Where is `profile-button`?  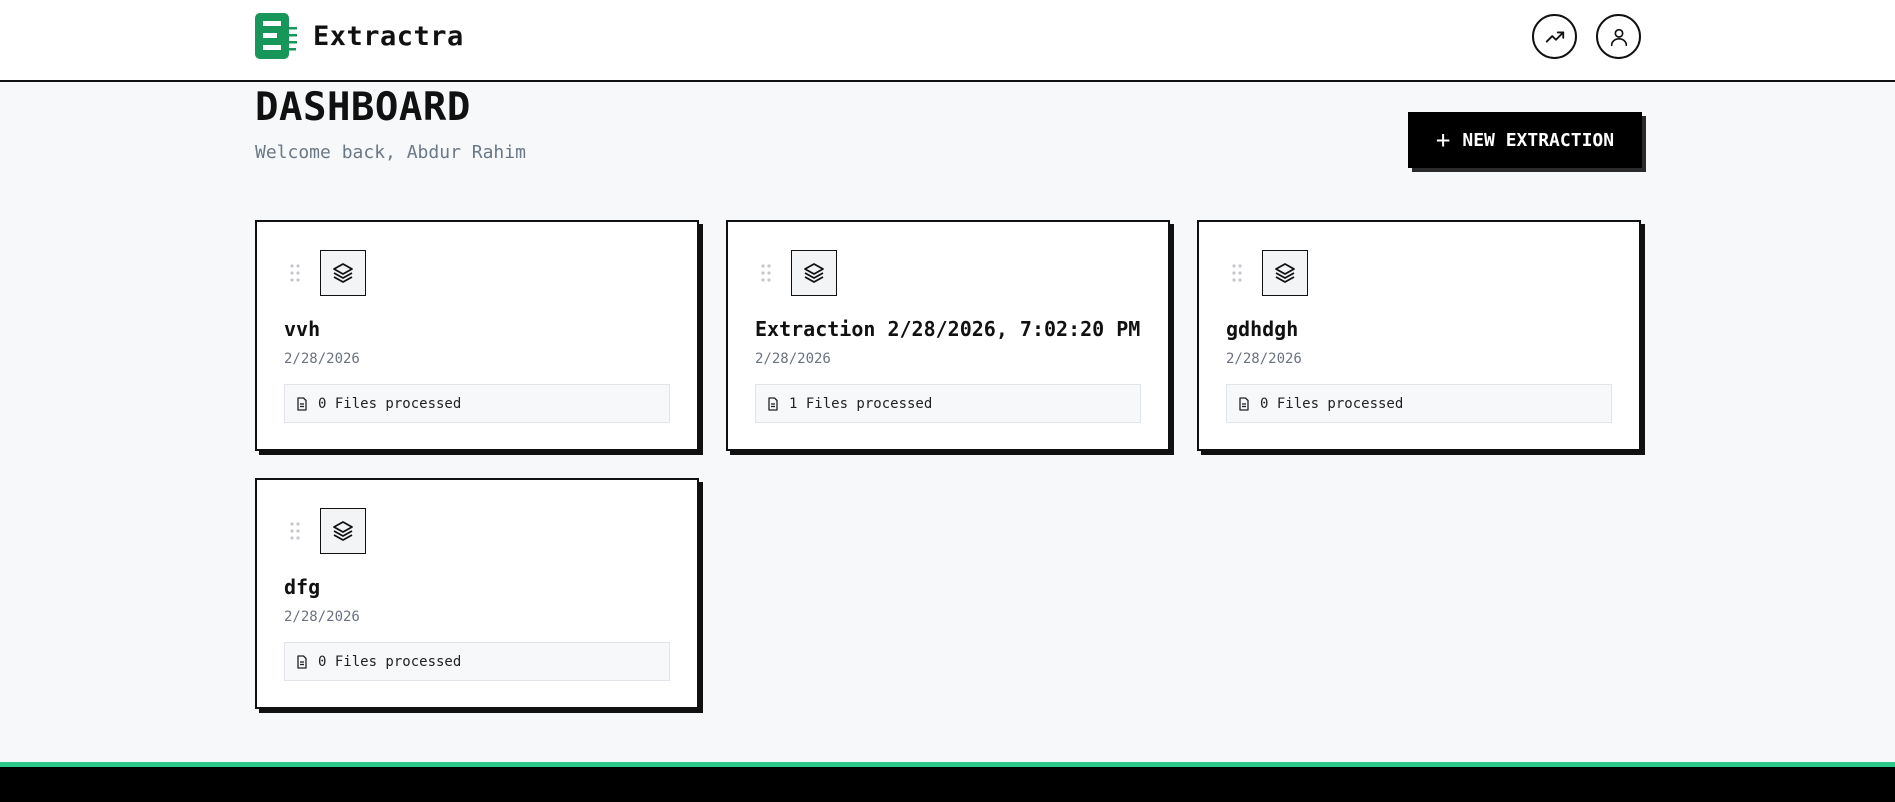 profile-button is located at coordinates (1618, 36).